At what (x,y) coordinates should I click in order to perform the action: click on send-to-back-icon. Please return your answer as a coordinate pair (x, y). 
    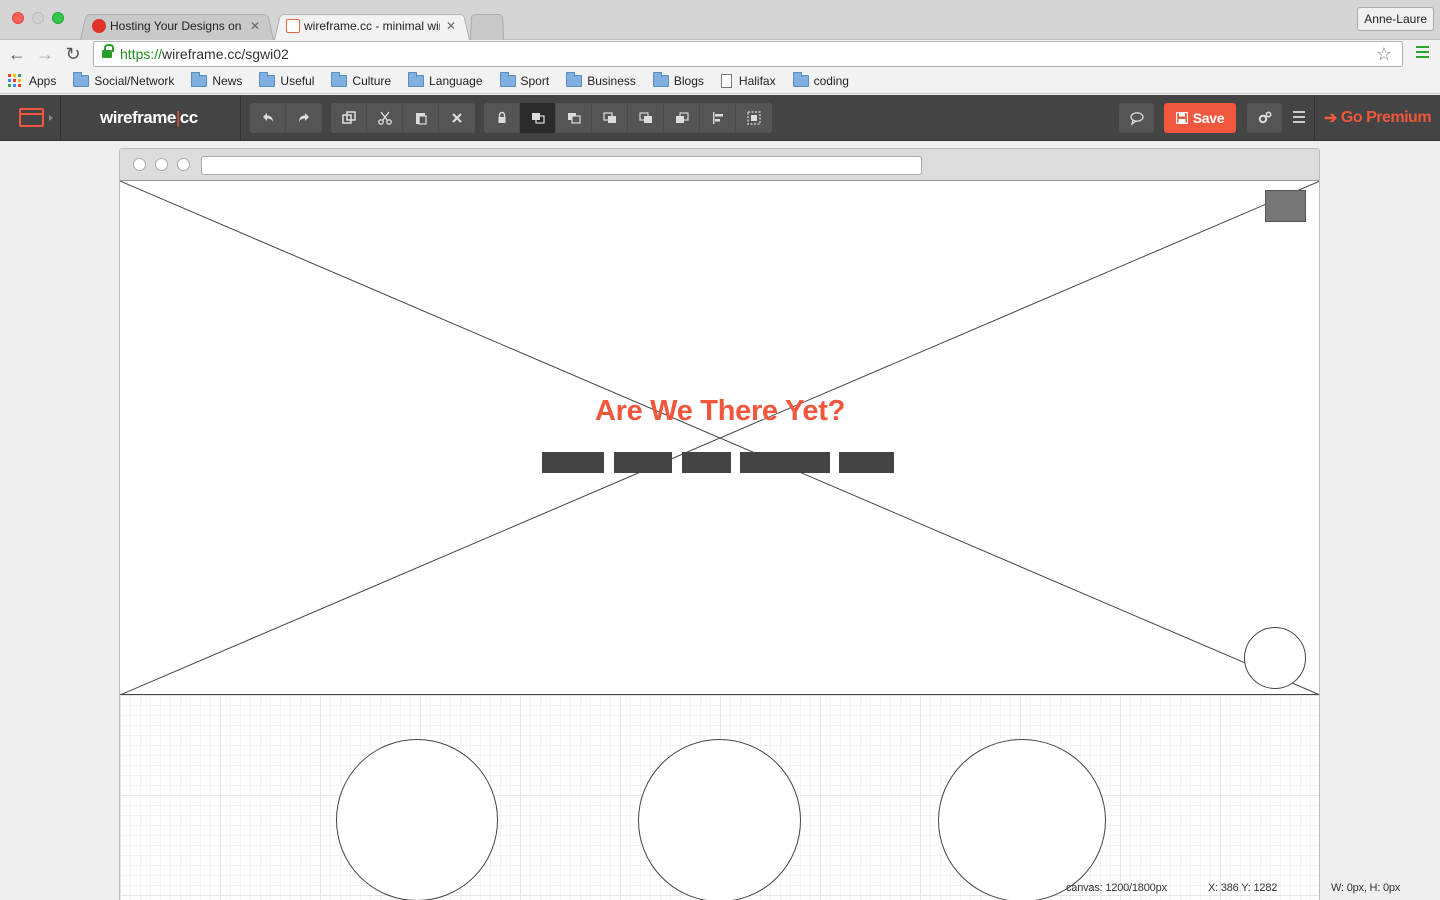
    Looking at the image, I should click on (538, 118).